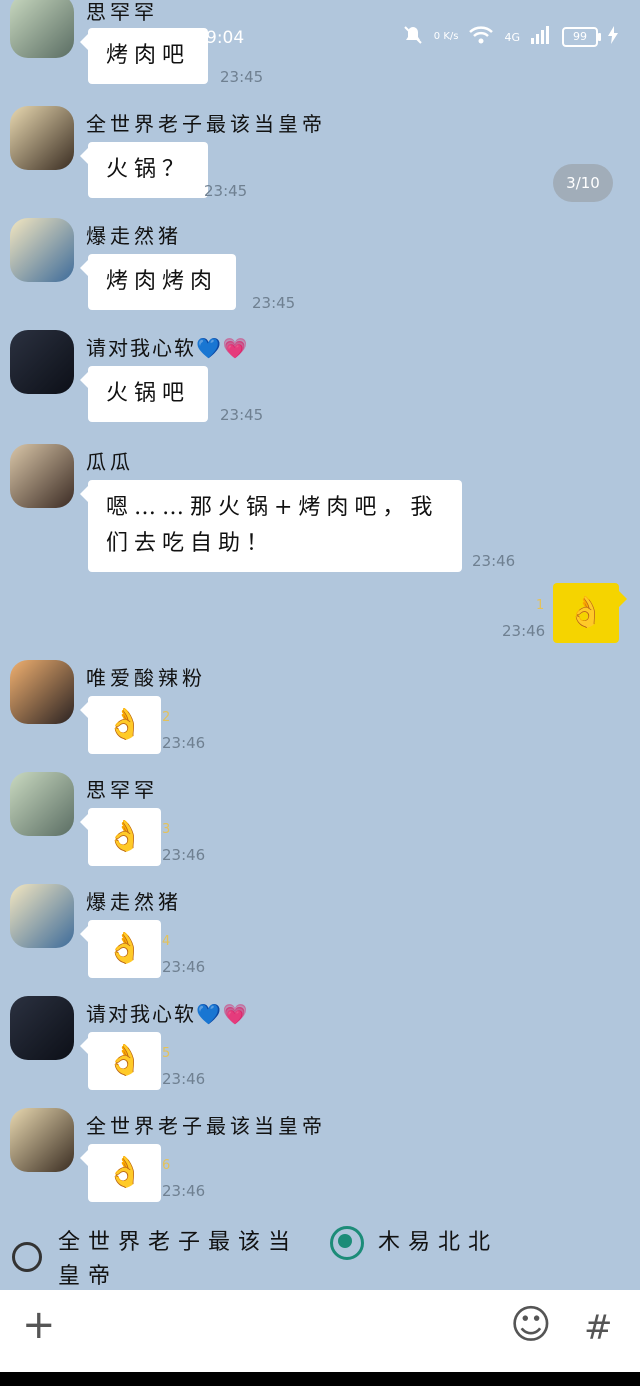 The height and width of the screenshot is (1386, 640). Describe the element at coordinates (166, 1165) in the screenshot. I see `sequence-number: 6` at that location.